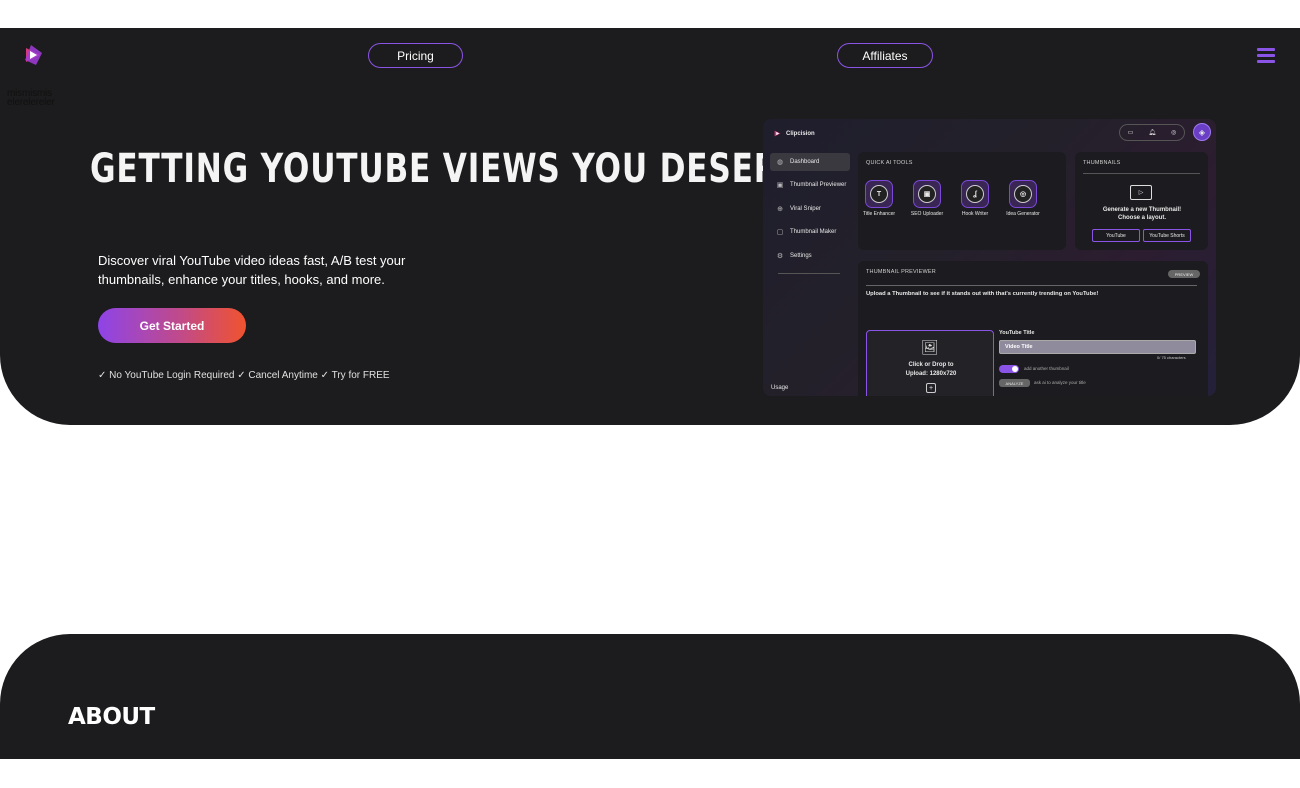 Image resolution: width=1300 pixels, height=788 pixels. Describe the element at coordinates (818, 185) in the screenshot. I see `sidebar-label: Thumbnail Previewer` at that location.